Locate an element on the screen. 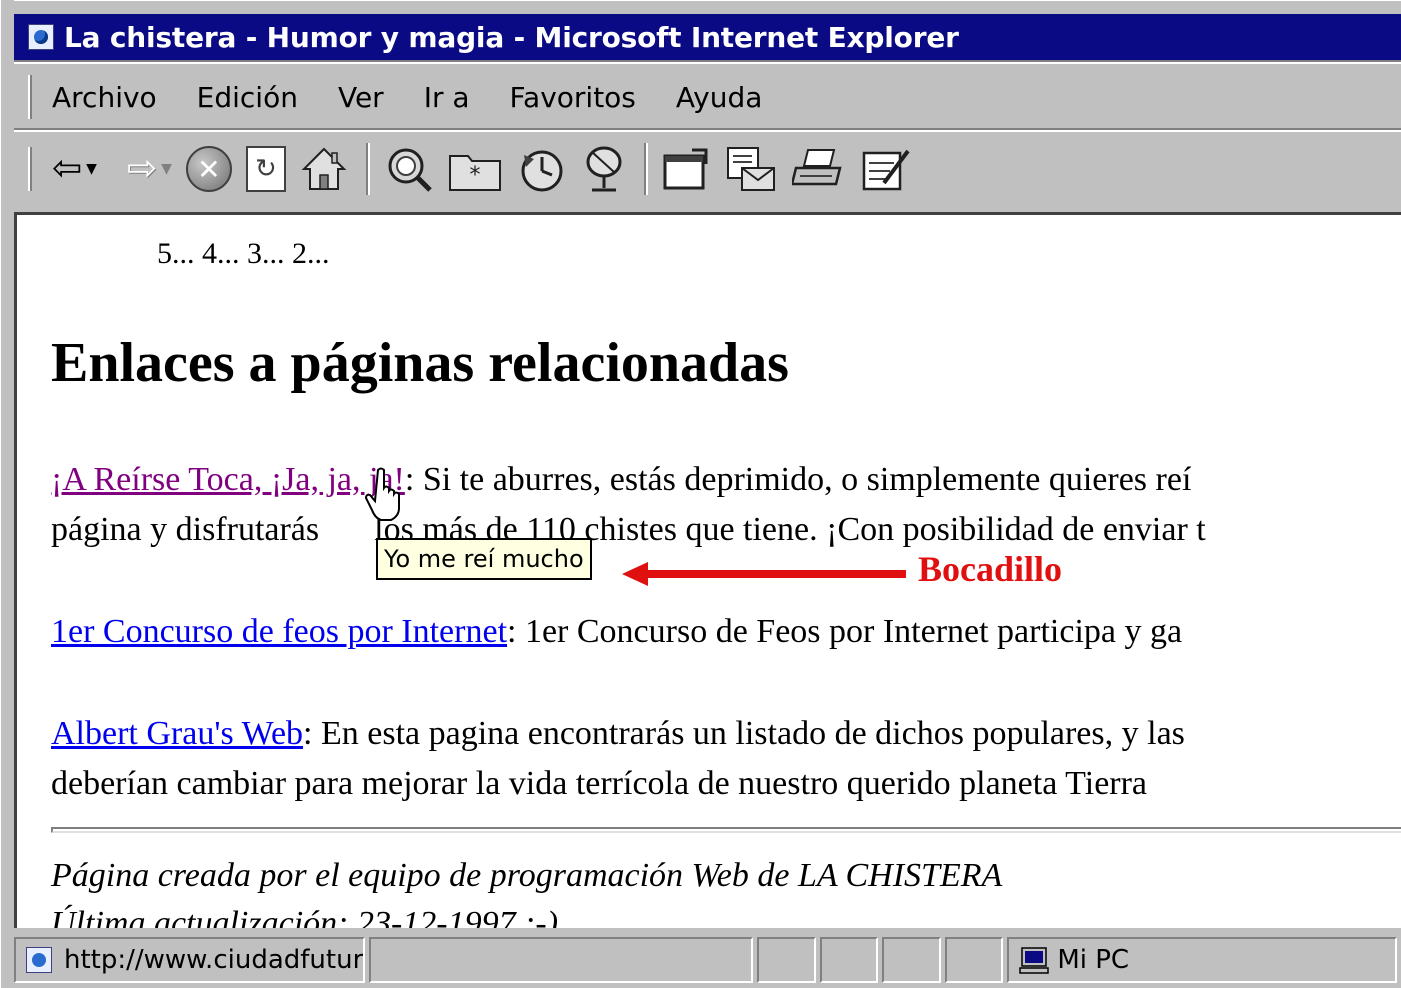  standard-toolbar: ⇦ ▼ ⇨ ▼ ✕ ↻ * is located at coordinates (707, 169).